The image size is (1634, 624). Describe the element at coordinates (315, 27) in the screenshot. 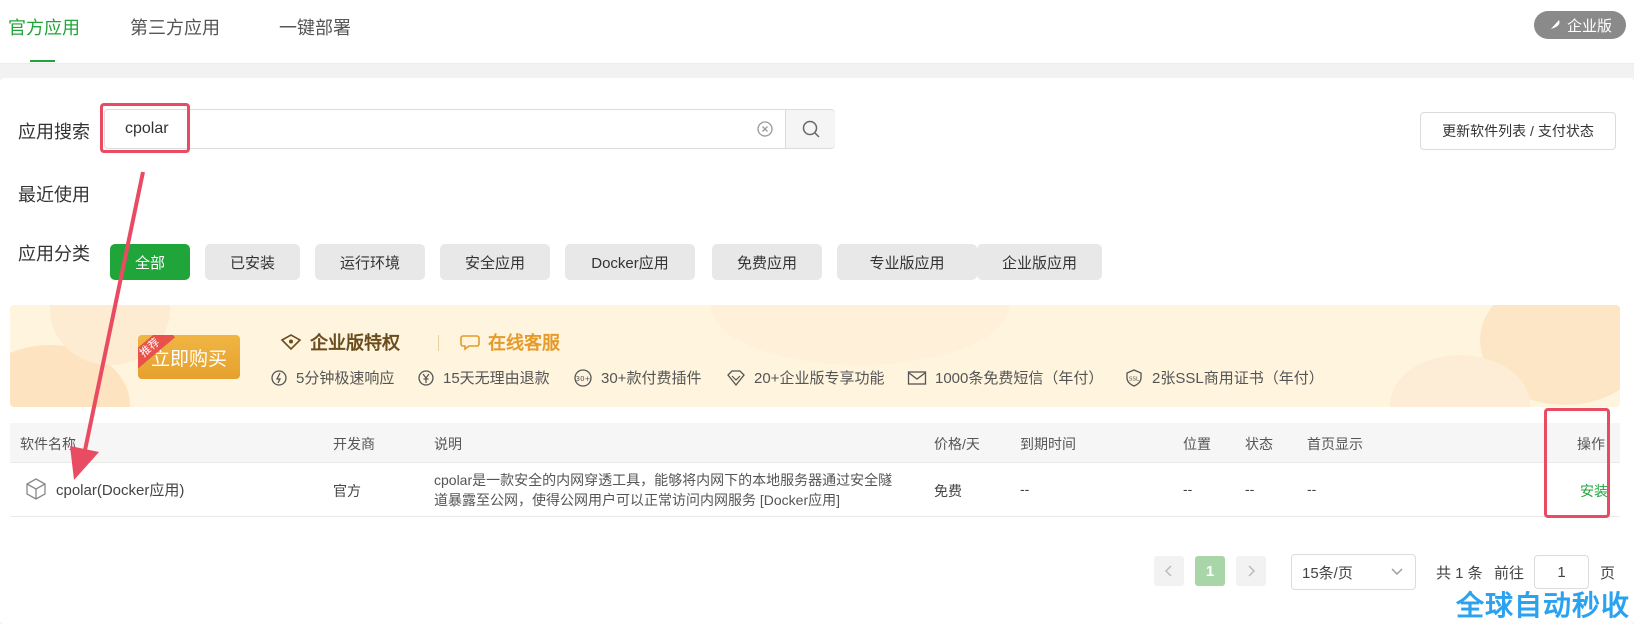

I see `tab-one-click-deploy: 一键部署` at that location.